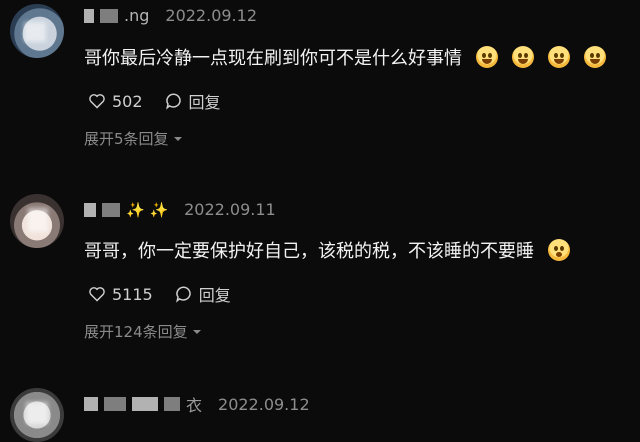 The image size is (640, 442). What do you see at coordinates (147, 210) in the screenshot?
I see `username: ✨ ✨` at bounding box center [147, 210].